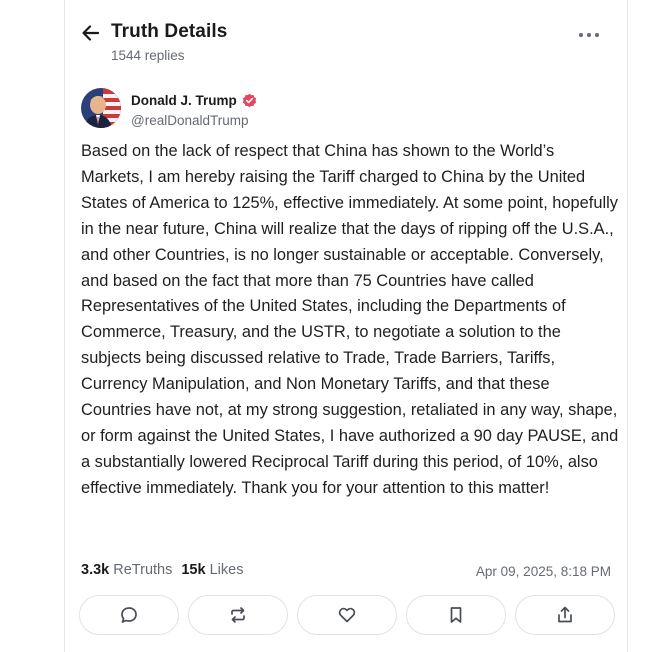 The image size is (650, 652). I want to click on back-button, so click(91, 33).